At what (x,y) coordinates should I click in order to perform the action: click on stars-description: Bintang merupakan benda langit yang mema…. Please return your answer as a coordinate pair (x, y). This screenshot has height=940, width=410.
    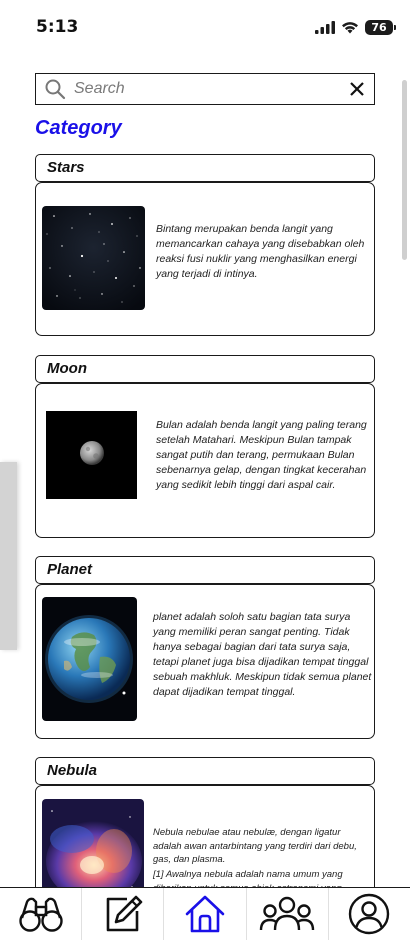
    Looking at the image, I should click on (260, 251).